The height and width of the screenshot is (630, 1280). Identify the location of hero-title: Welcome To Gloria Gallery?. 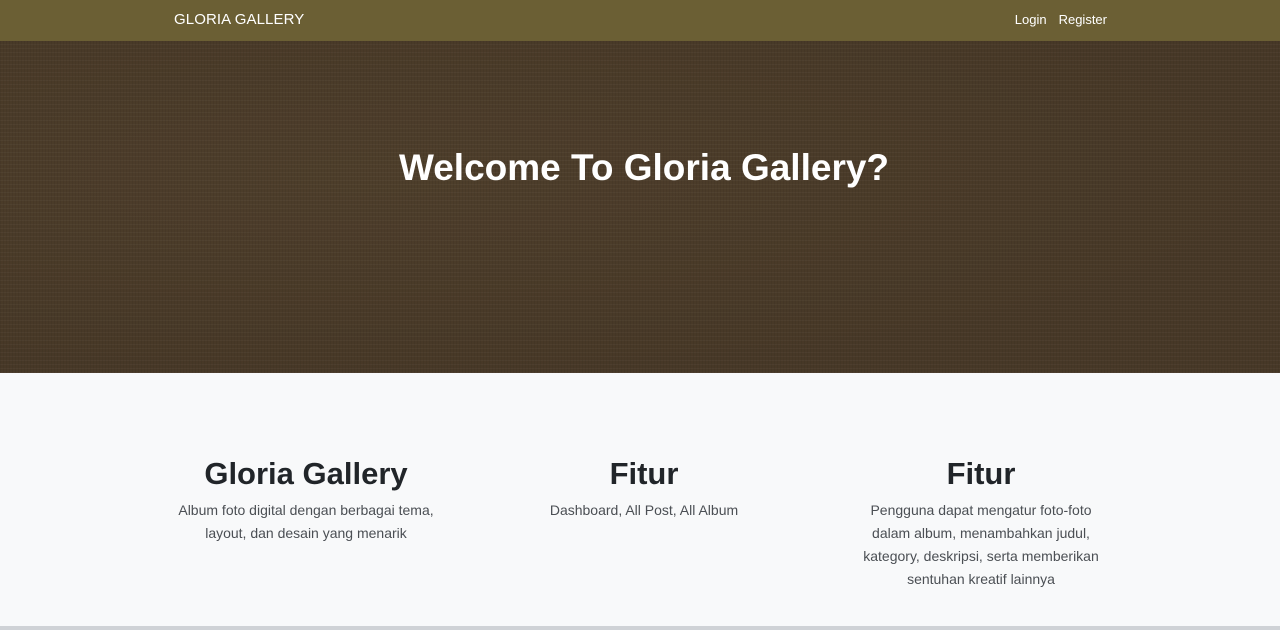
(644, 167).